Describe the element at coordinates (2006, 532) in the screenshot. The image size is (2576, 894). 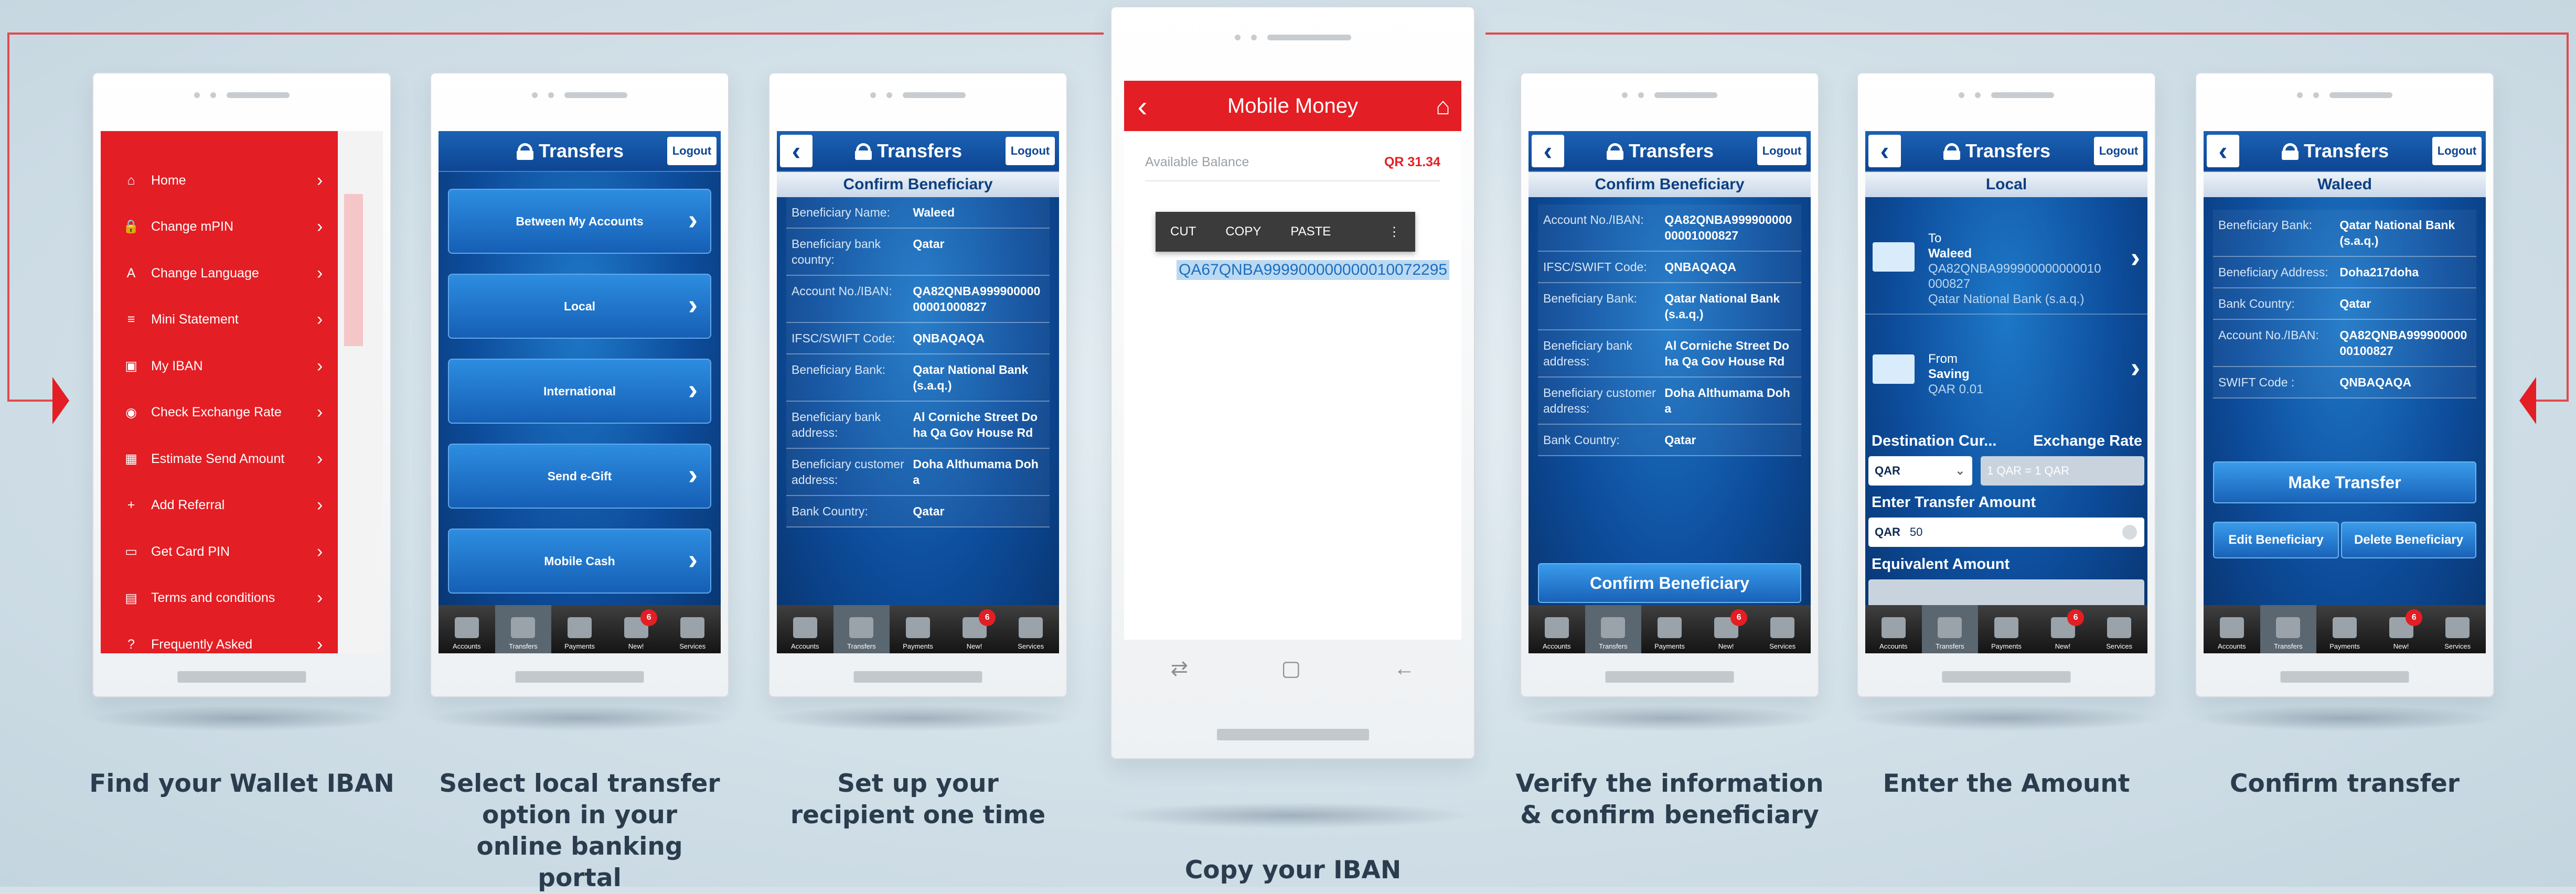
I see `transfer-amount-input: QAR 50` at that location.